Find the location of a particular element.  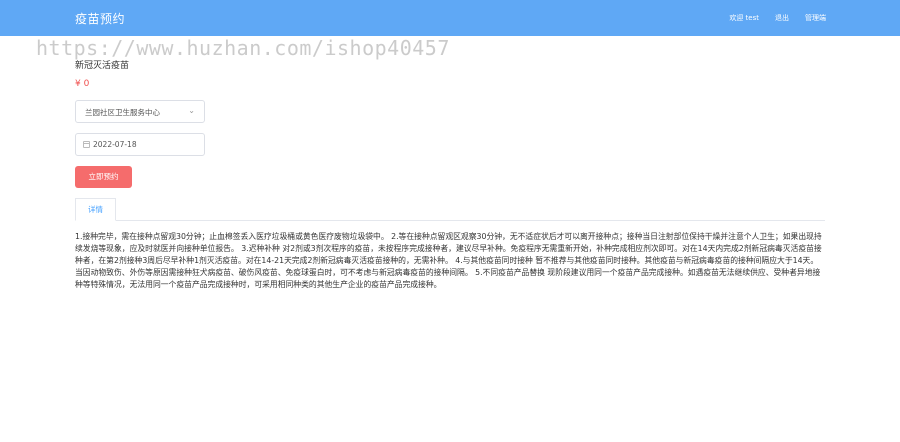

clinic-selected-value: 兰园社区卫生服务中心 is located at coordinates (122, 112).